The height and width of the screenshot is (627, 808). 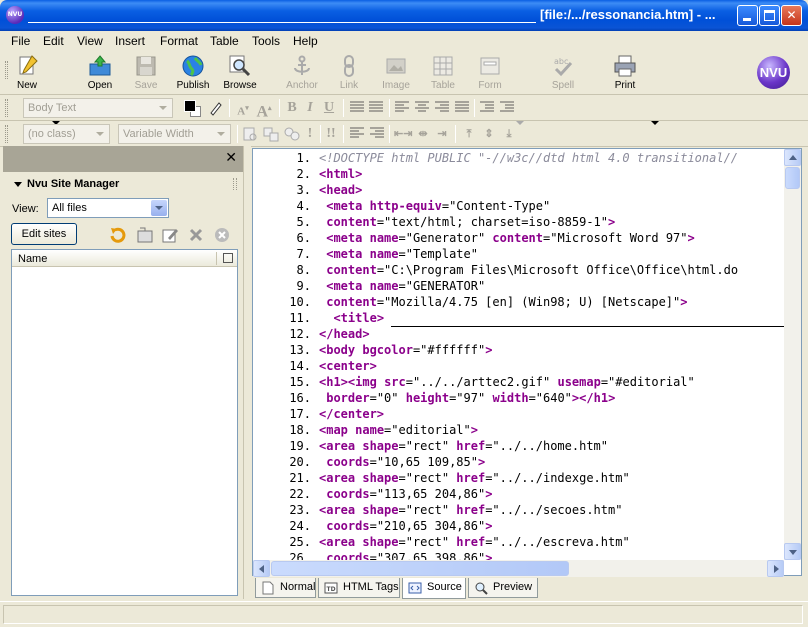 What do you see at coordinates (292, 134) in the screenshot?
I see `style-layers-icon` at bounding box center [292, 134].